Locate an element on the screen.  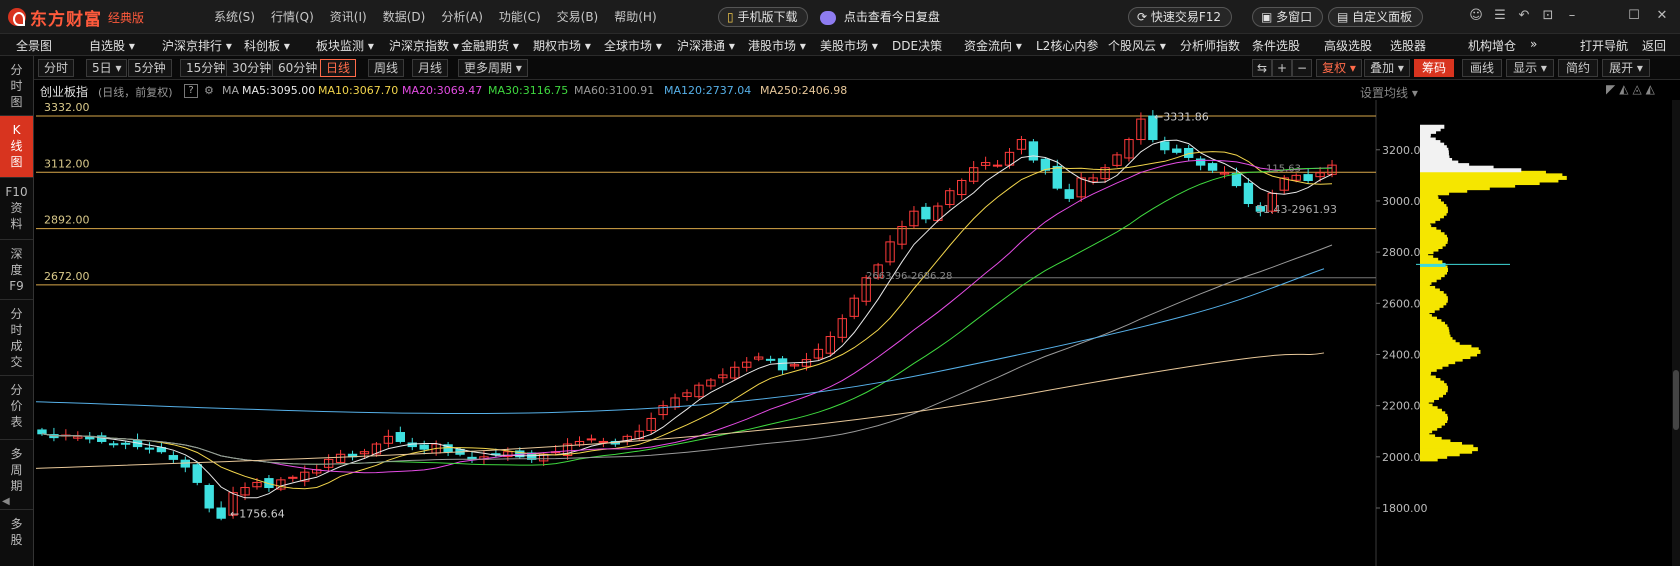
nav-l2: L2核心内参 is located at coordinates (1067, 45).